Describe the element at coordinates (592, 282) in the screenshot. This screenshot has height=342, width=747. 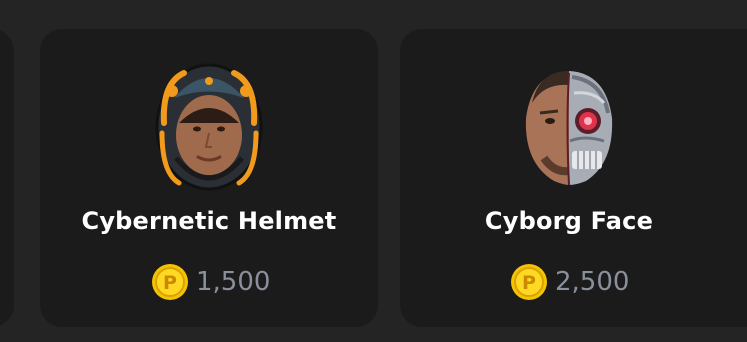
I see `price-value: 2,500` at that location.